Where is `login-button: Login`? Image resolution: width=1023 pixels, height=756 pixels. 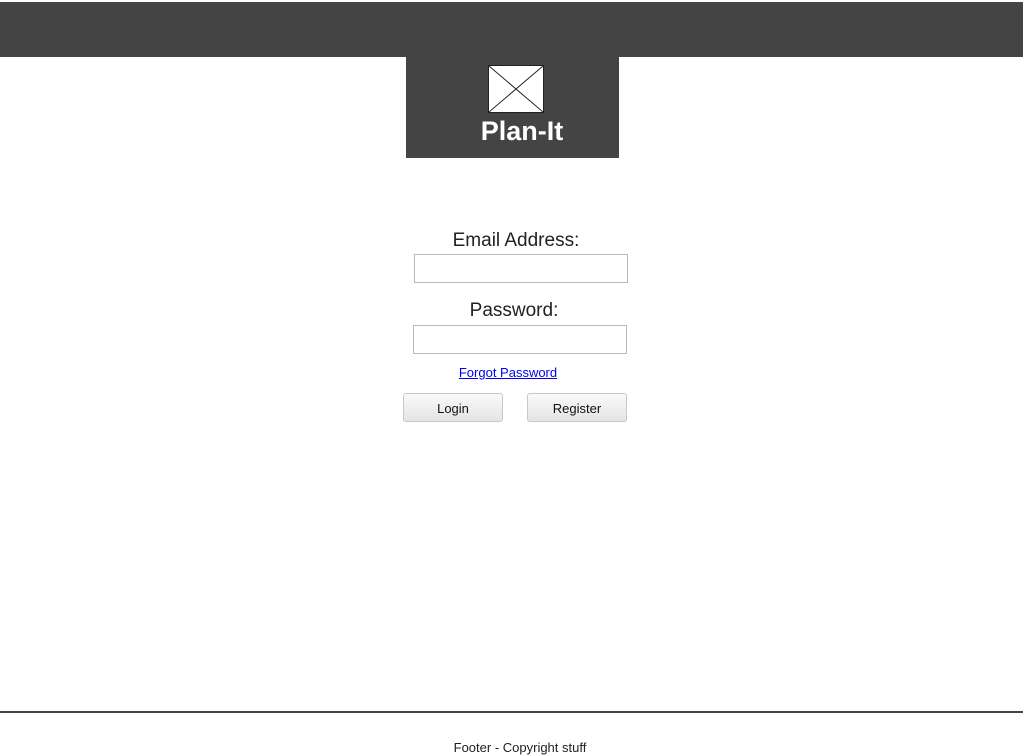
login-button: Login is located at coordinates (453, 407).